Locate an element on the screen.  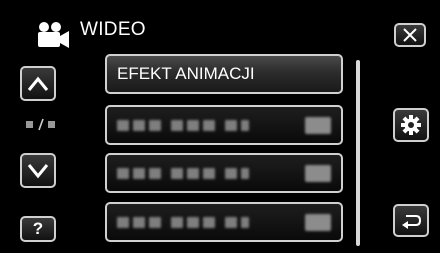
chevron-down-icon is located at coordinates (38, 170).